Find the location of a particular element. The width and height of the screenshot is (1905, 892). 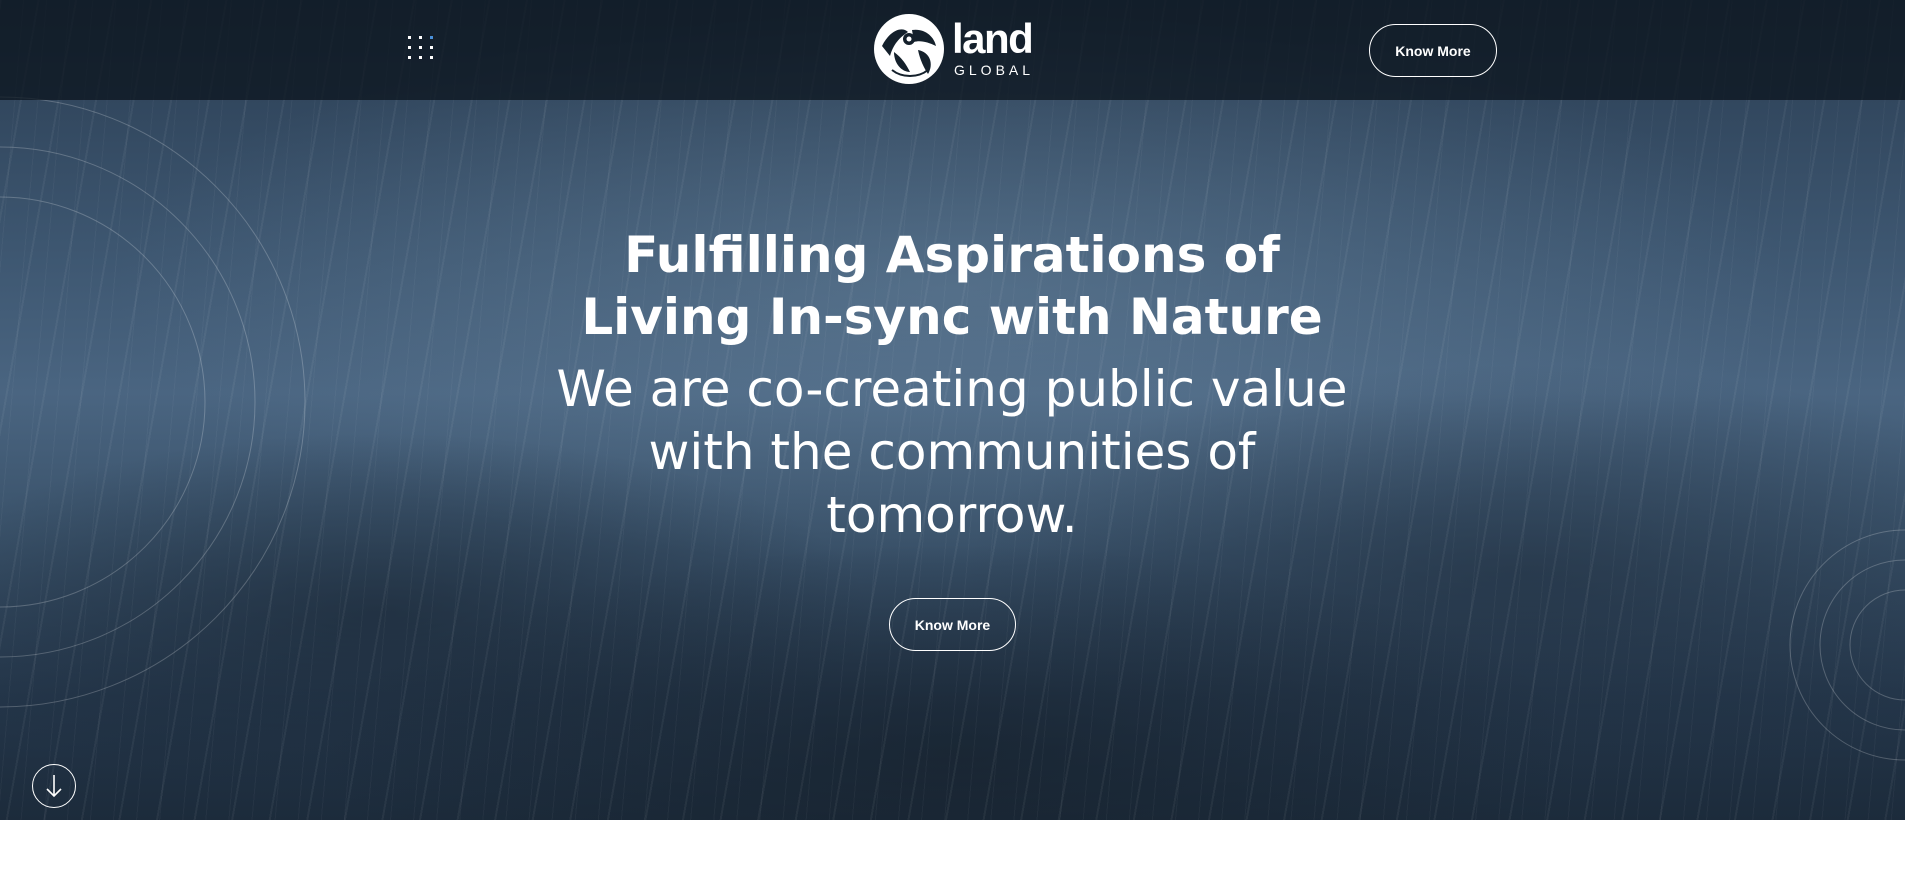

content-section-start is located at coordinates (952, 856).